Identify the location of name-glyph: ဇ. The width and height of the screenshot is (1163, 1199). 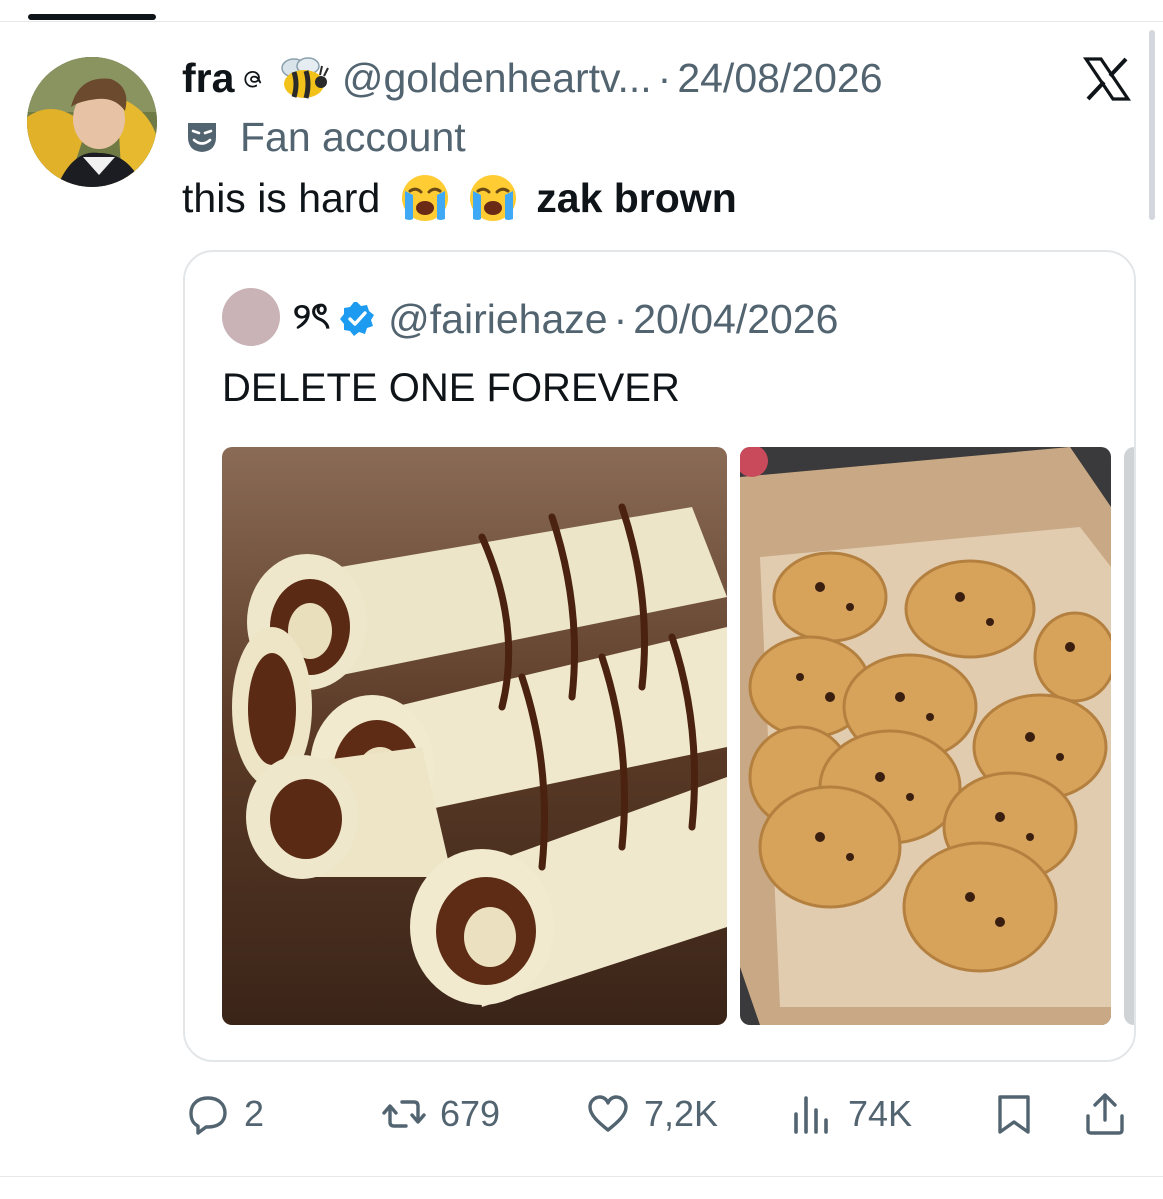
(253, 74).